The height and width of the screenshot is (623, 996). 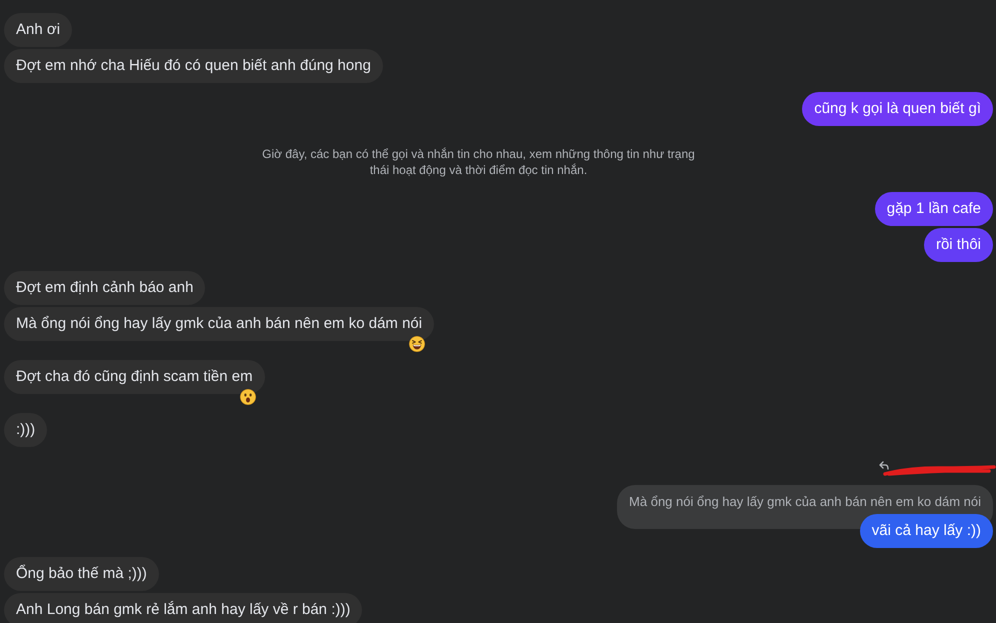 I want to click on message-bubble: Anh Long bán gmk rẻ lắm anh hay lấy về r bán :))), so click(x=183, y=608).